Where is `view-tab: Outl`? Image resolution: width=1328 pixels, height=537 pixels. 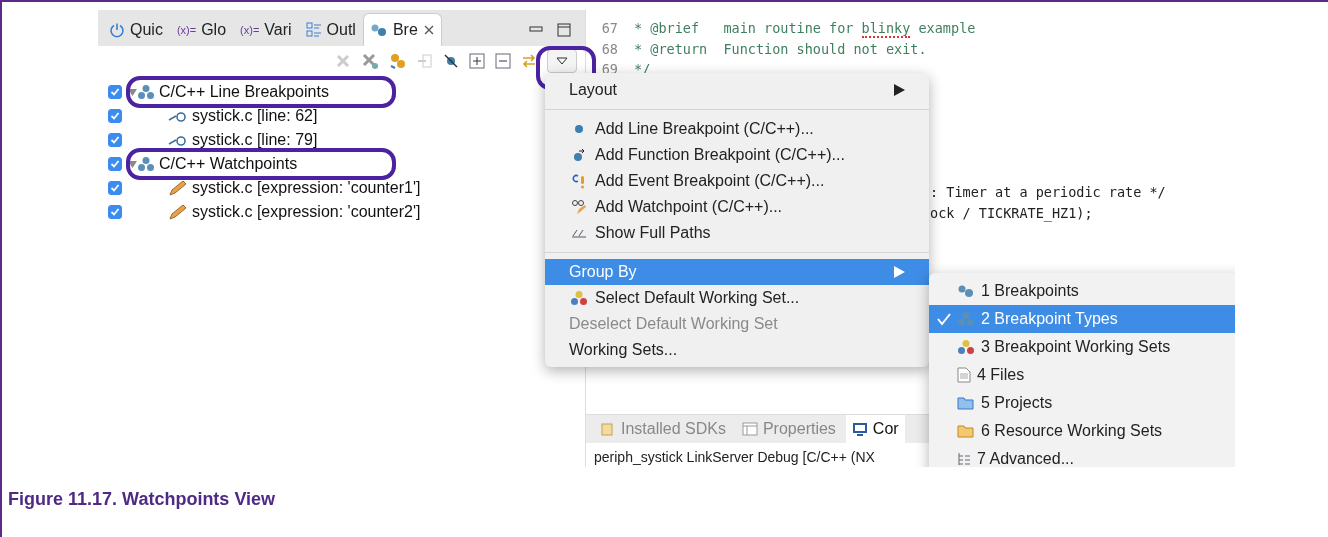 view-tab: Outl is located at coordinates (330, 29).